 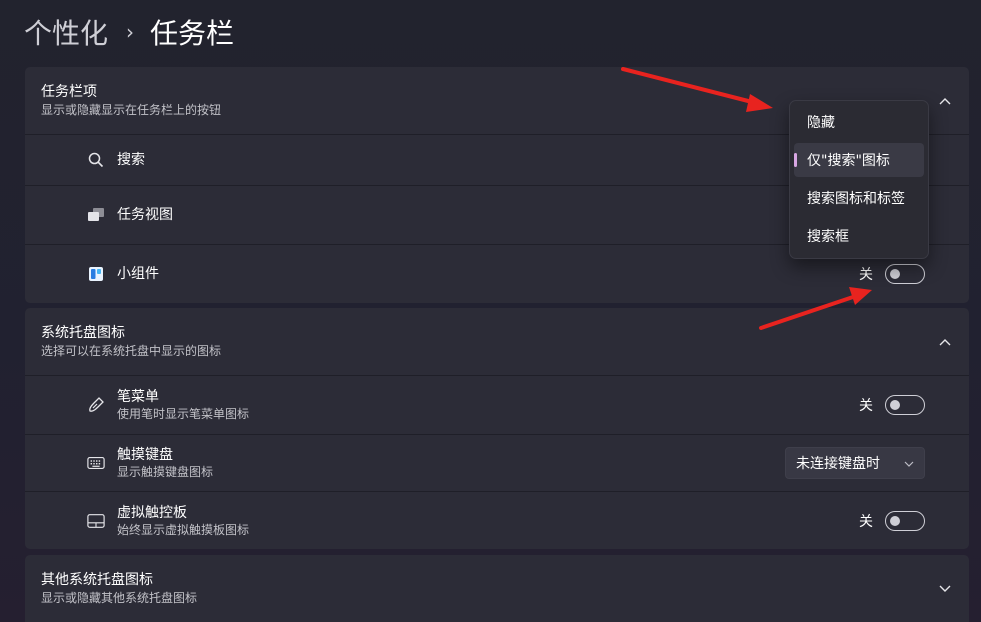 What do you see at coordinates (96, 463) in the screenshot?
I see `keyboard-icon` at bounding box center [96, 463].